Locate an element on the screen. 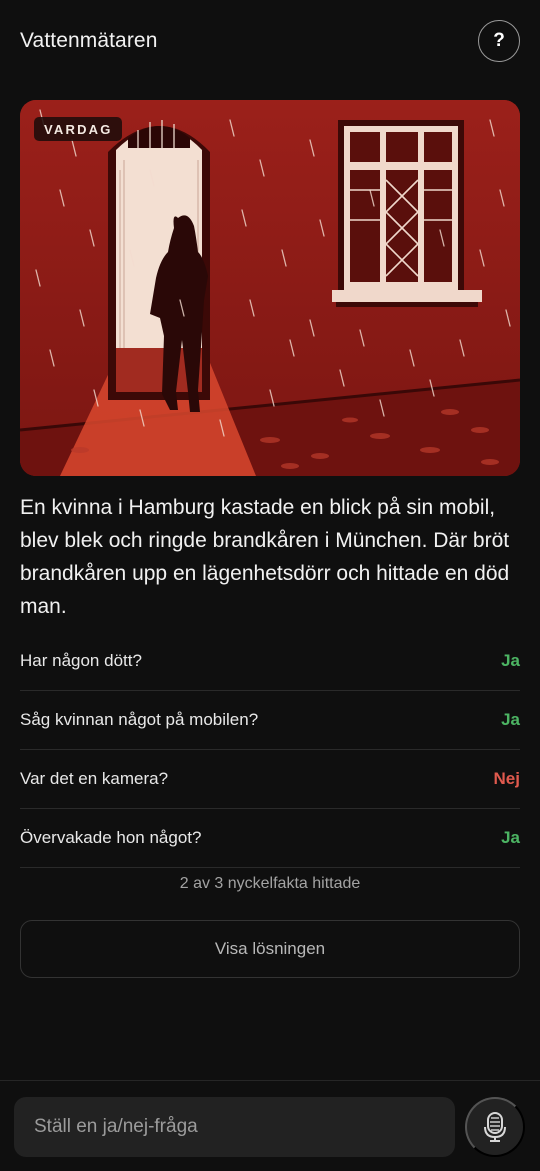  question-input-bar is located at coordinates (270, 1125).